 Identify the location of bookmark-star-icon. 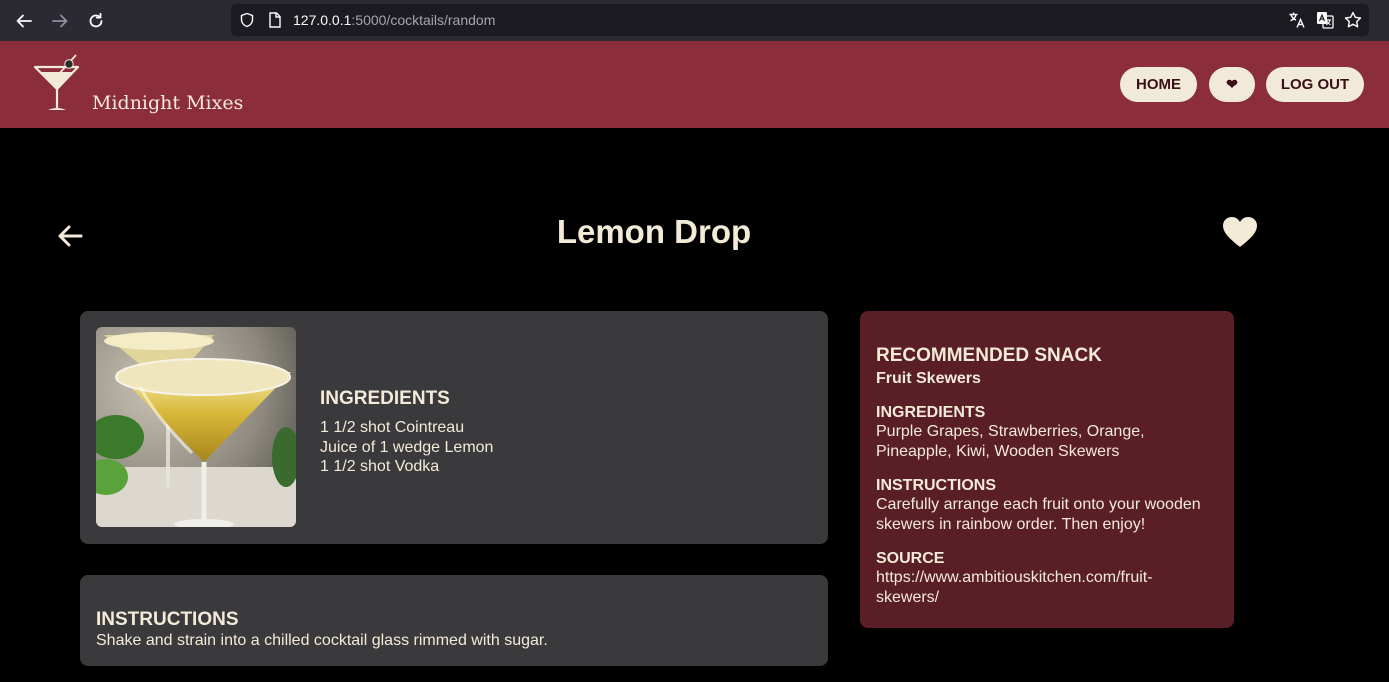
(1353, 22).